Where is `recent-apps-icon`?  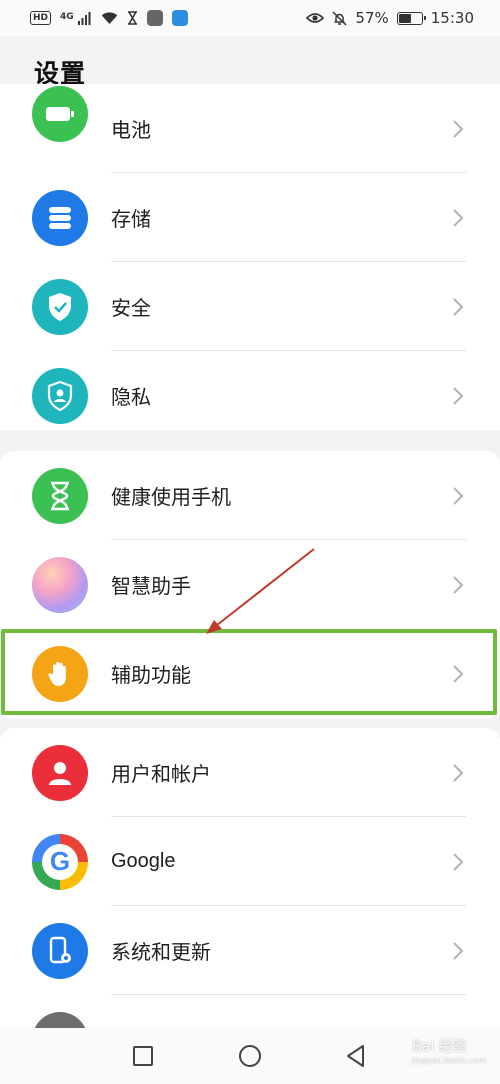
recent-apps-icon is located at coordinates (143, 1056).